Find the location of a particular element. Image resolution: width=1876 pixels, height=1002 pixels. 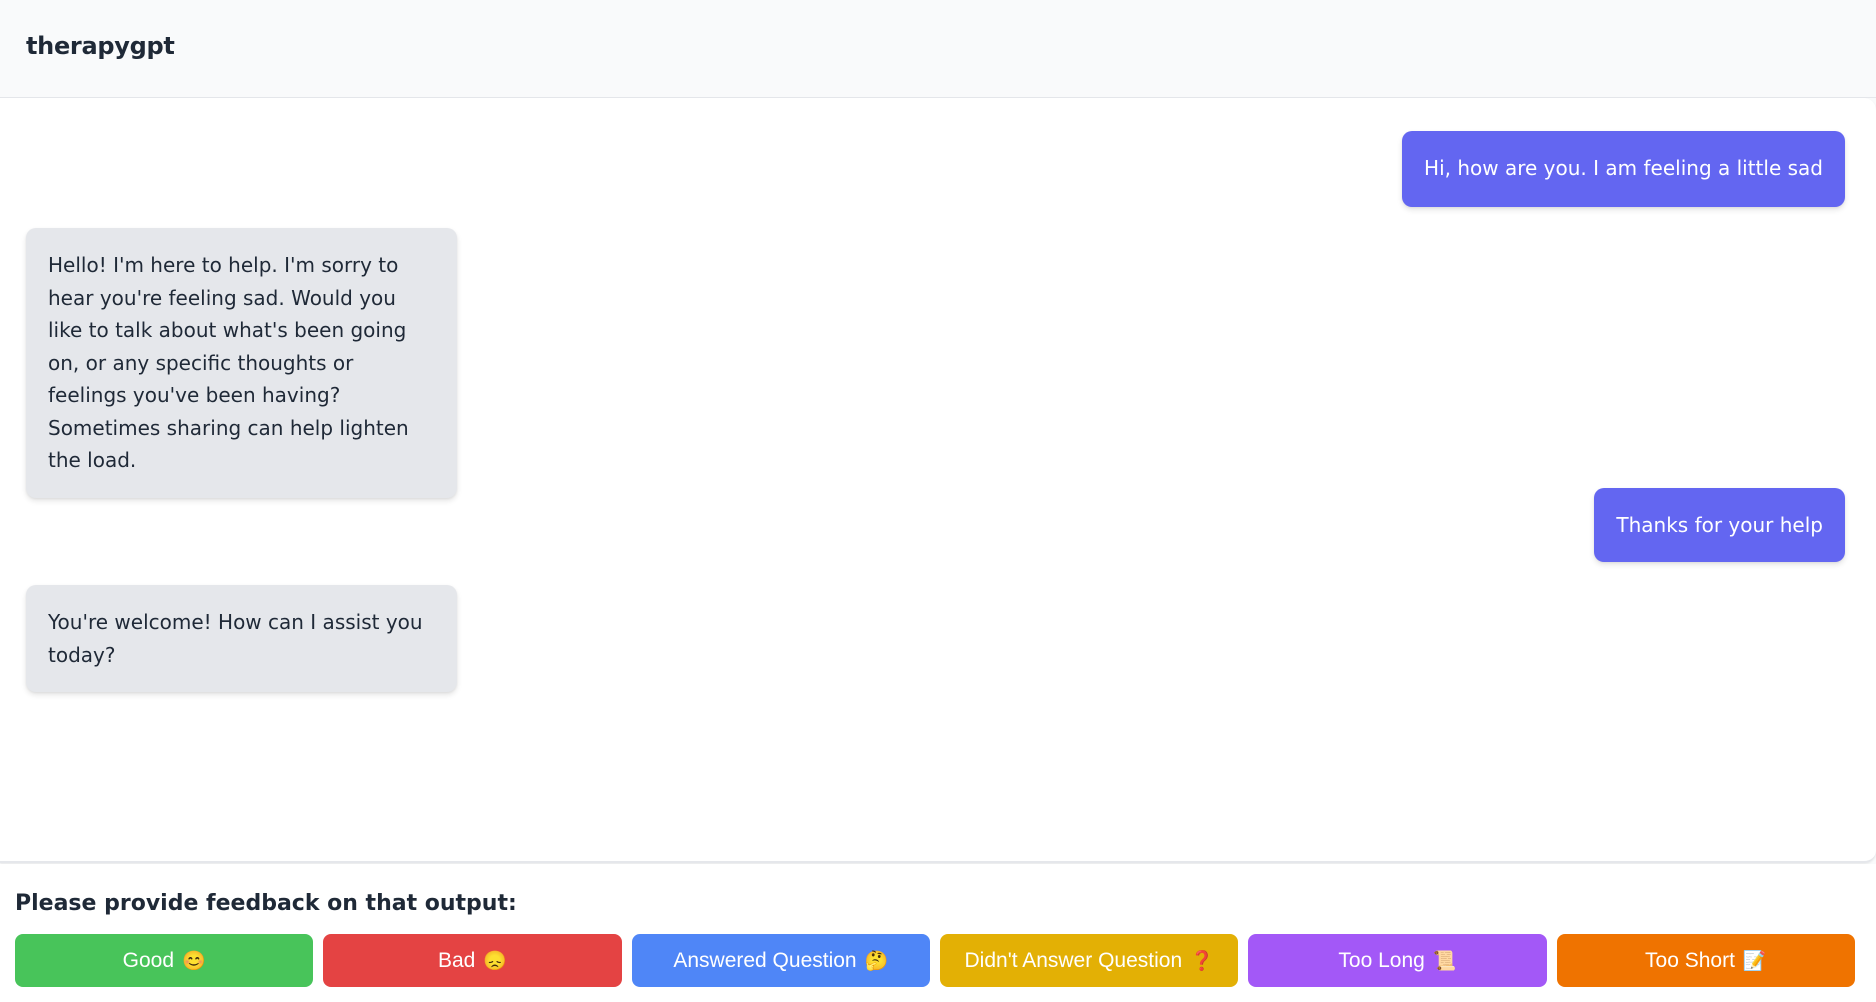

button-label: Too Long is located at coordinates (1381, 960).